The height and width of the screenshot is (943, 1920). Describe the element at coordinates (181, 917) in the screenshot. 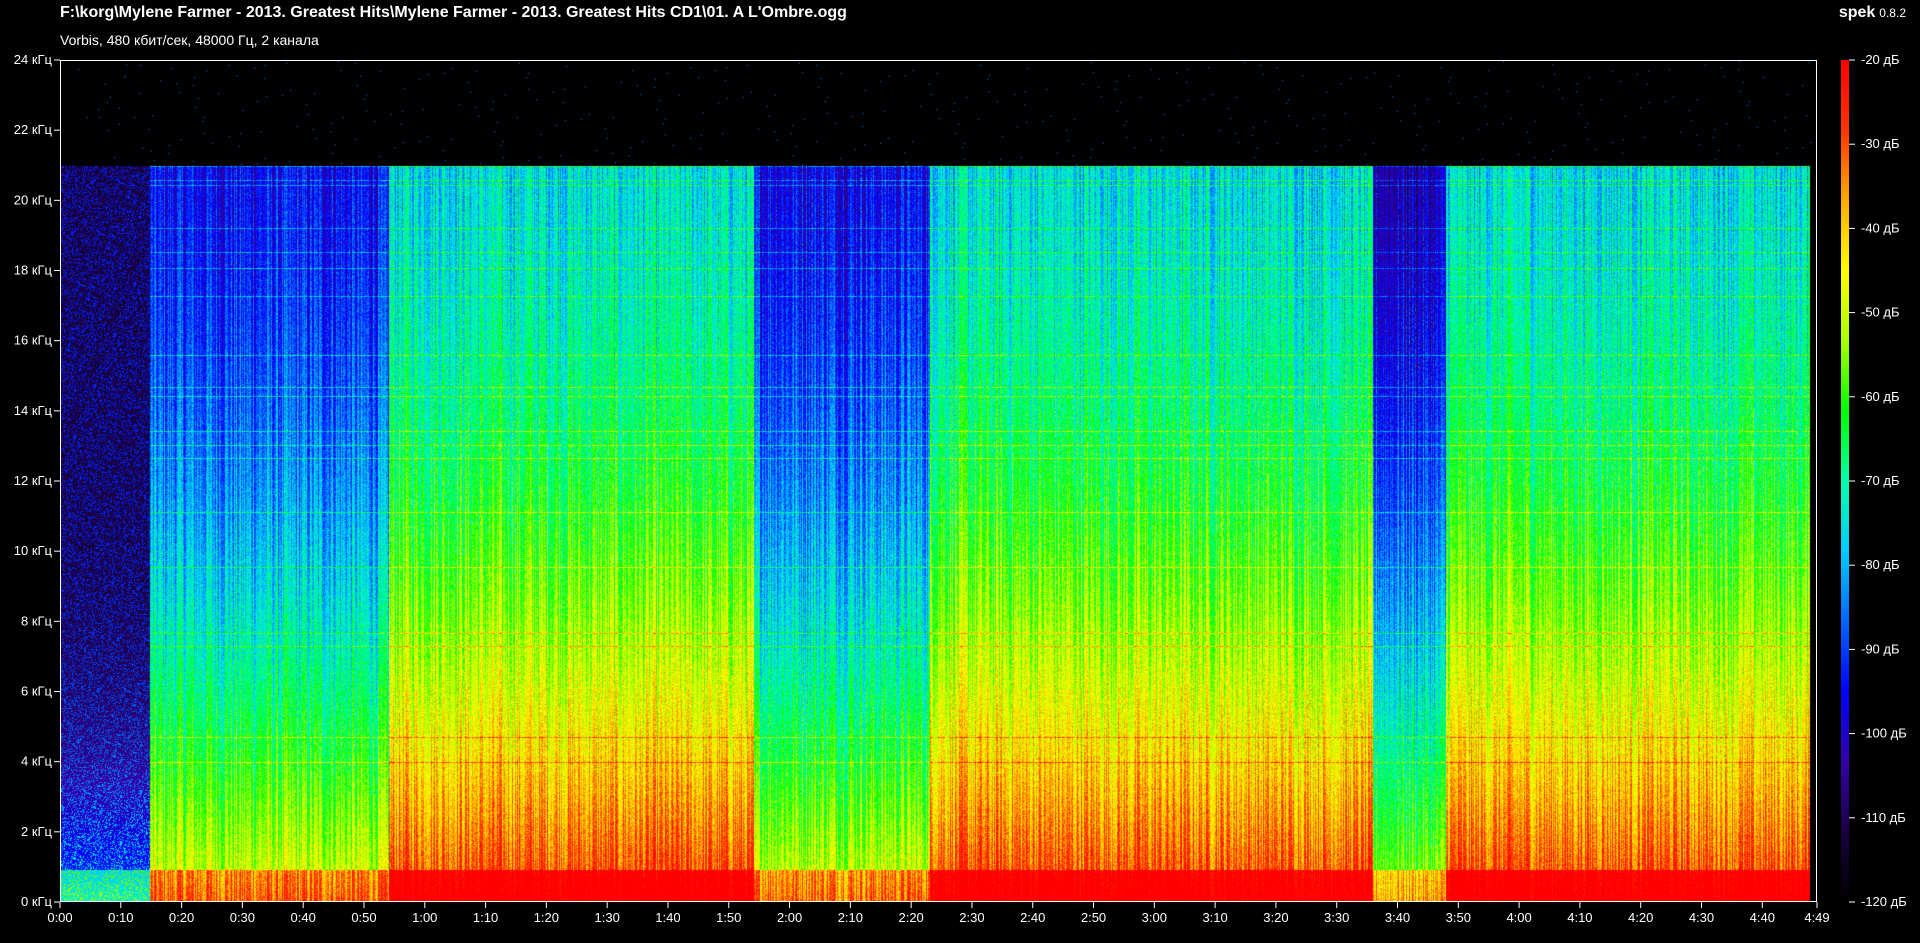

I see `x-tick-label: 0:20` at that location.